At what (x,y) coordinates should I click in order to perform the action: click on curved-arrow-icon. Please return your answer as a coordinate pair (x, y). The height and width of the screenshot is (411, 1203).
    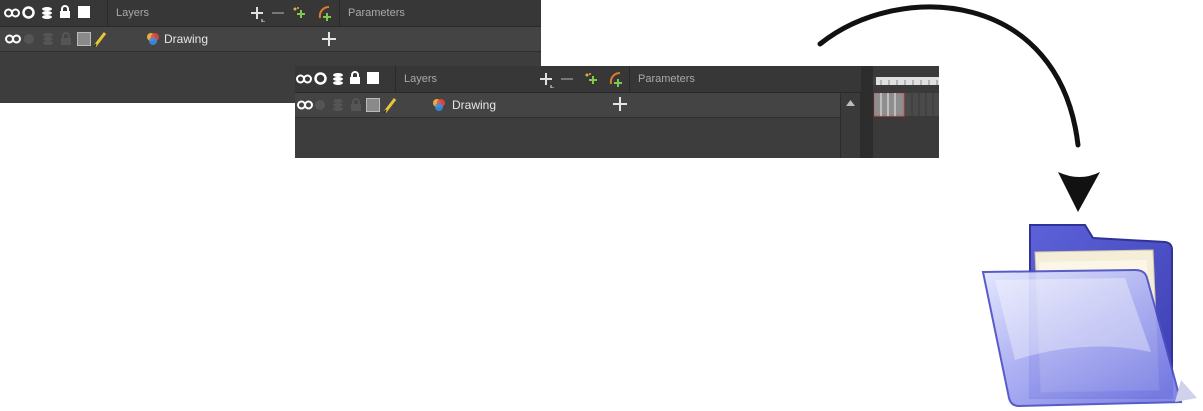
    Looking at the image, I should click on (958, 108).